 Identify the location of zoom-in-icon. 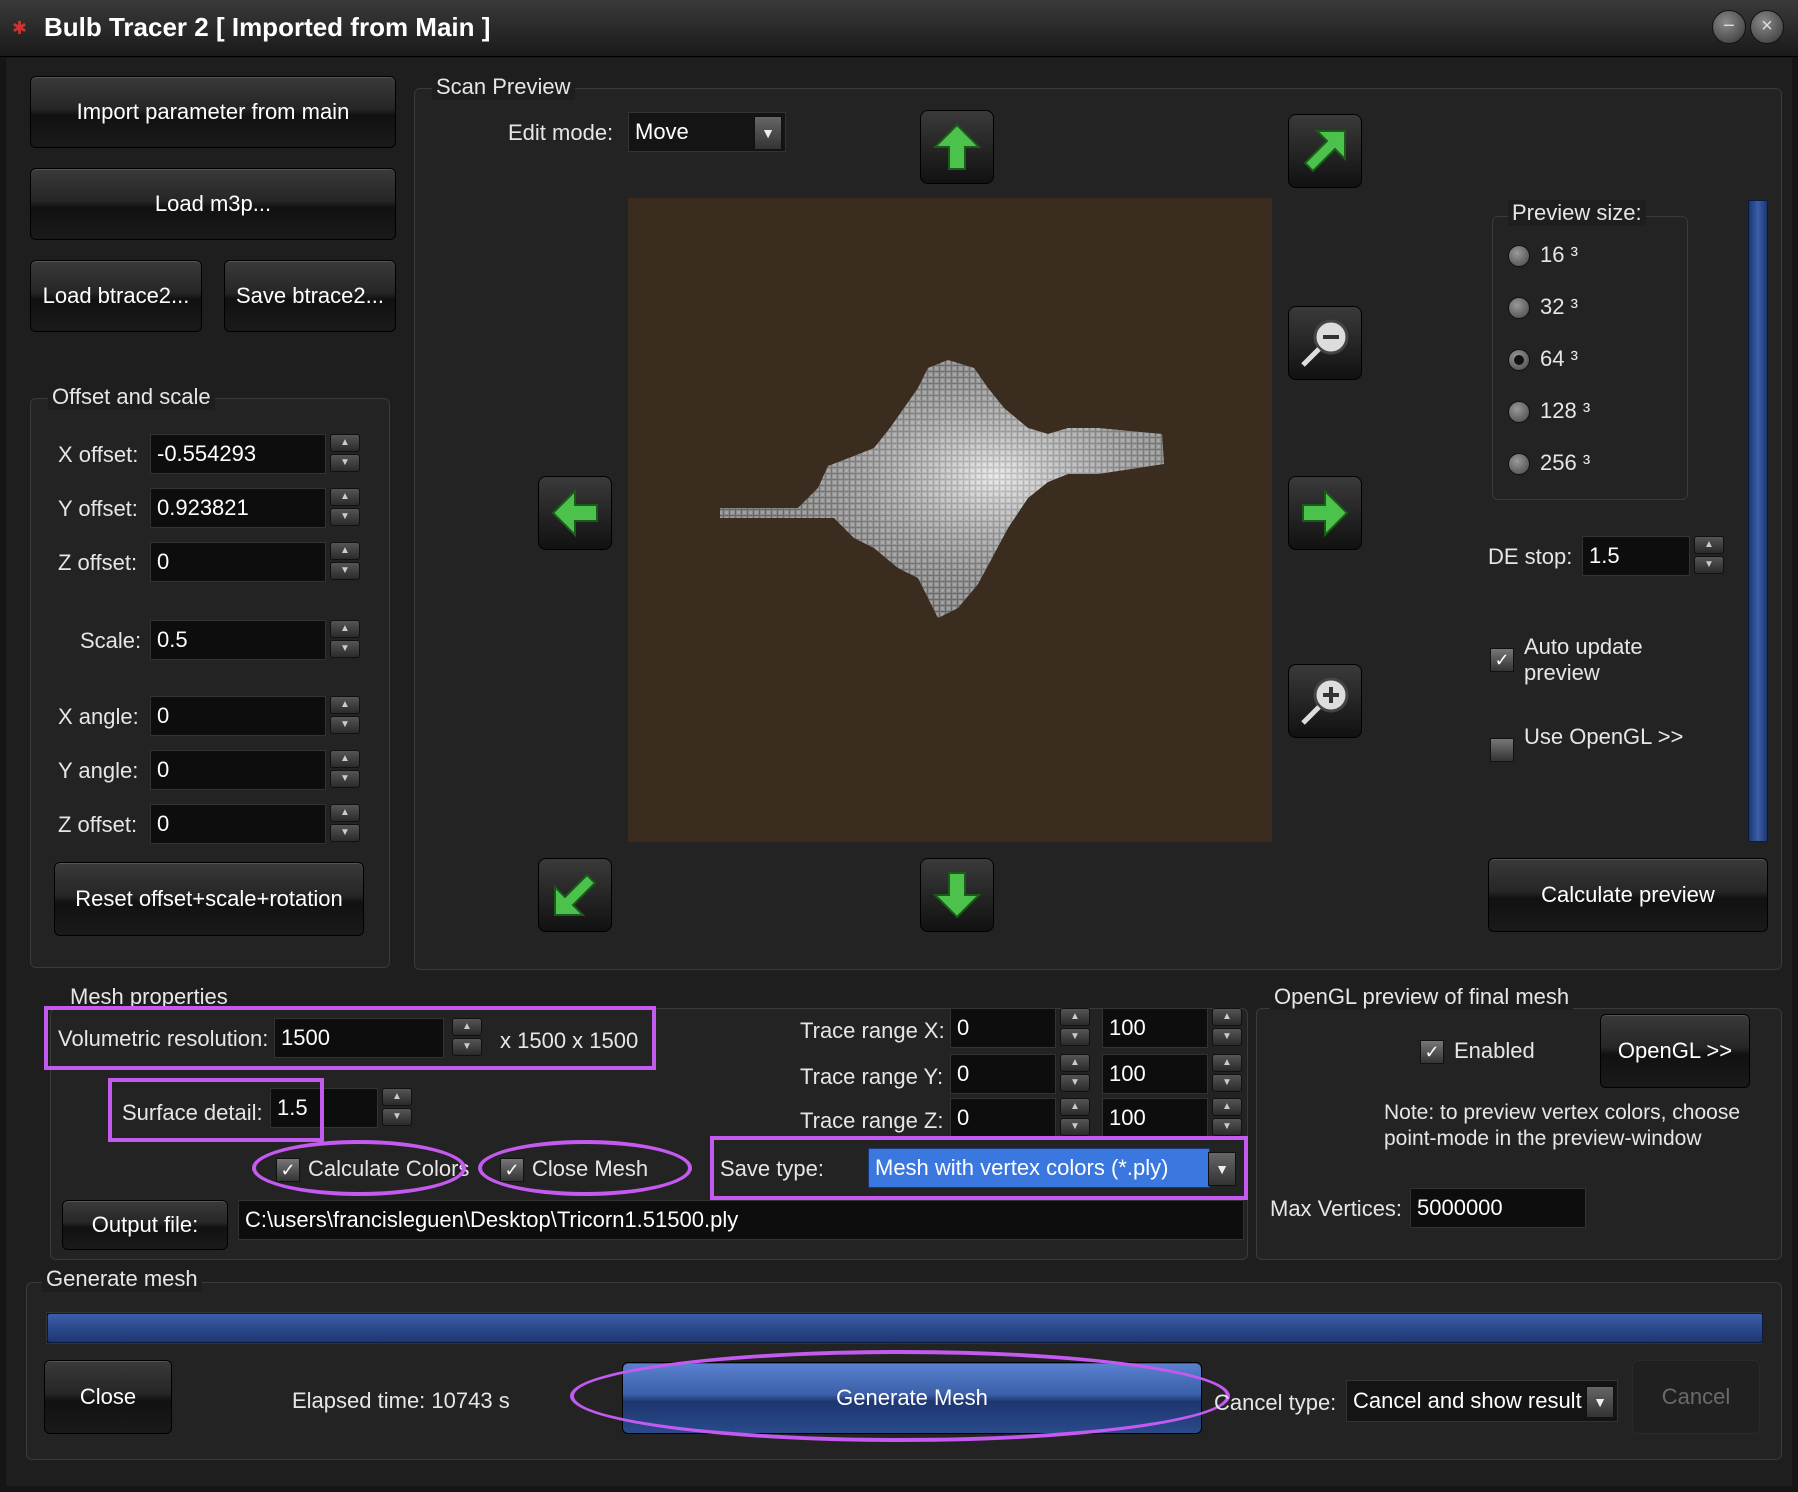
(1325, 701).